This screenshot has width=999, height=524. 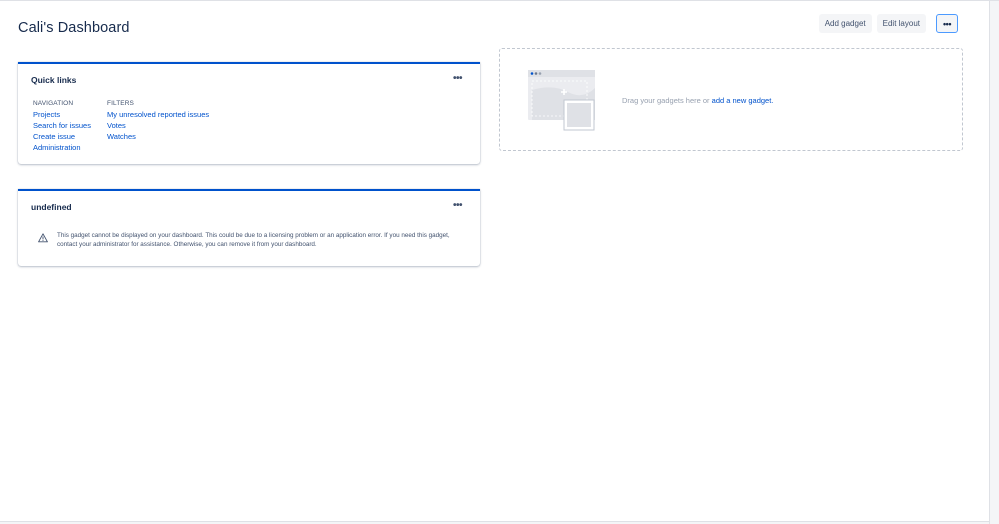 What do you see at coordinates (120, 103) in the screenshot?
I see `filters-heading: FILTERS` at bounding box center [120, 103].